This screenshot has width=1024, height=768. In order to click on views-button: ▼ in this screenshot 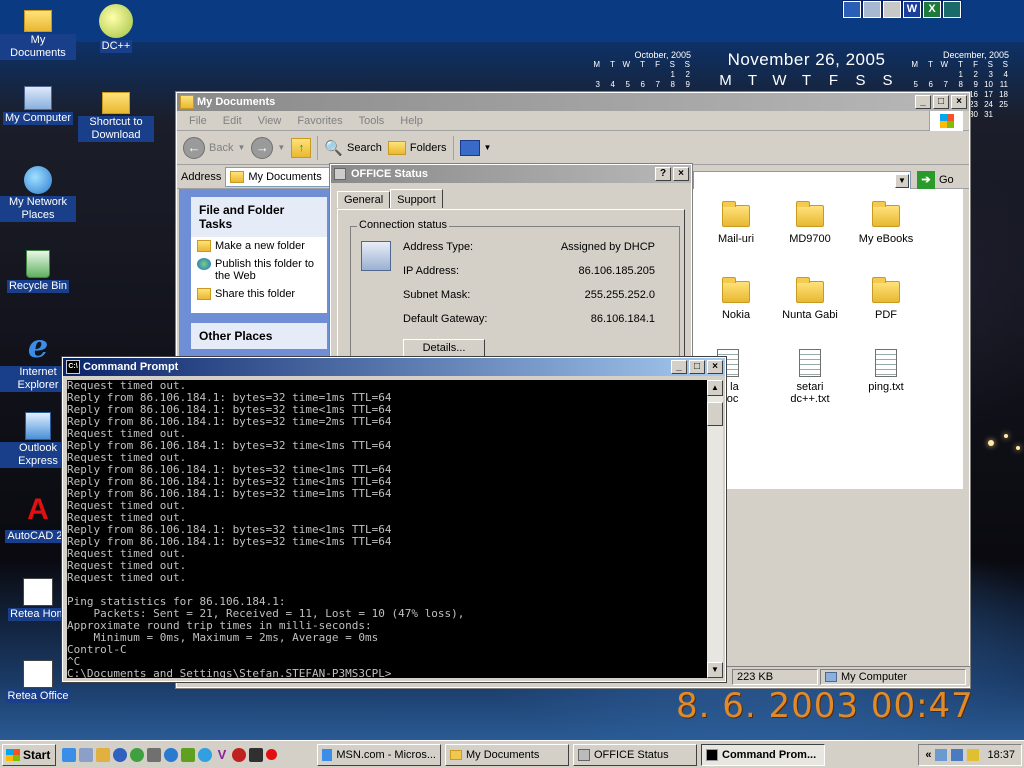, I will do `click(475, 147)`.